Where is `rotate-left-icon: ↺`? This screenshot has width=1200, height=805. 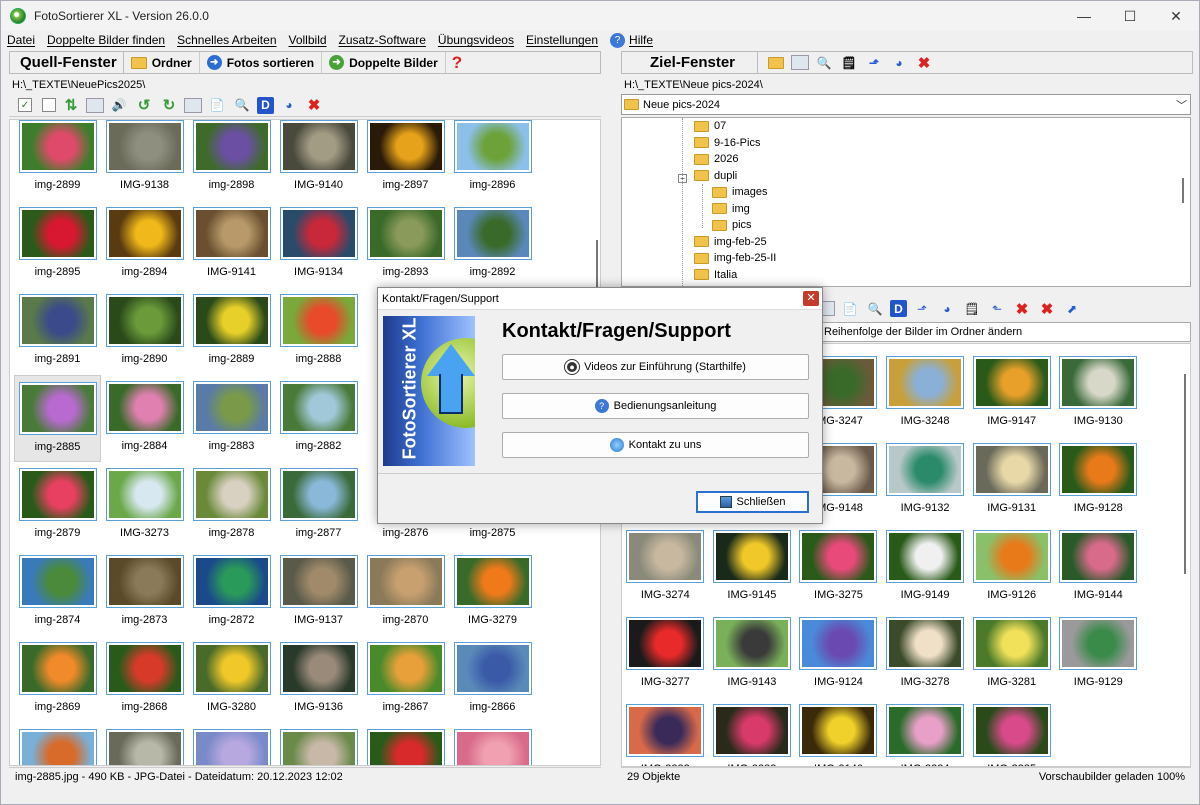 rotate-left-icon: ↺ is located at coordinates (144, 105).